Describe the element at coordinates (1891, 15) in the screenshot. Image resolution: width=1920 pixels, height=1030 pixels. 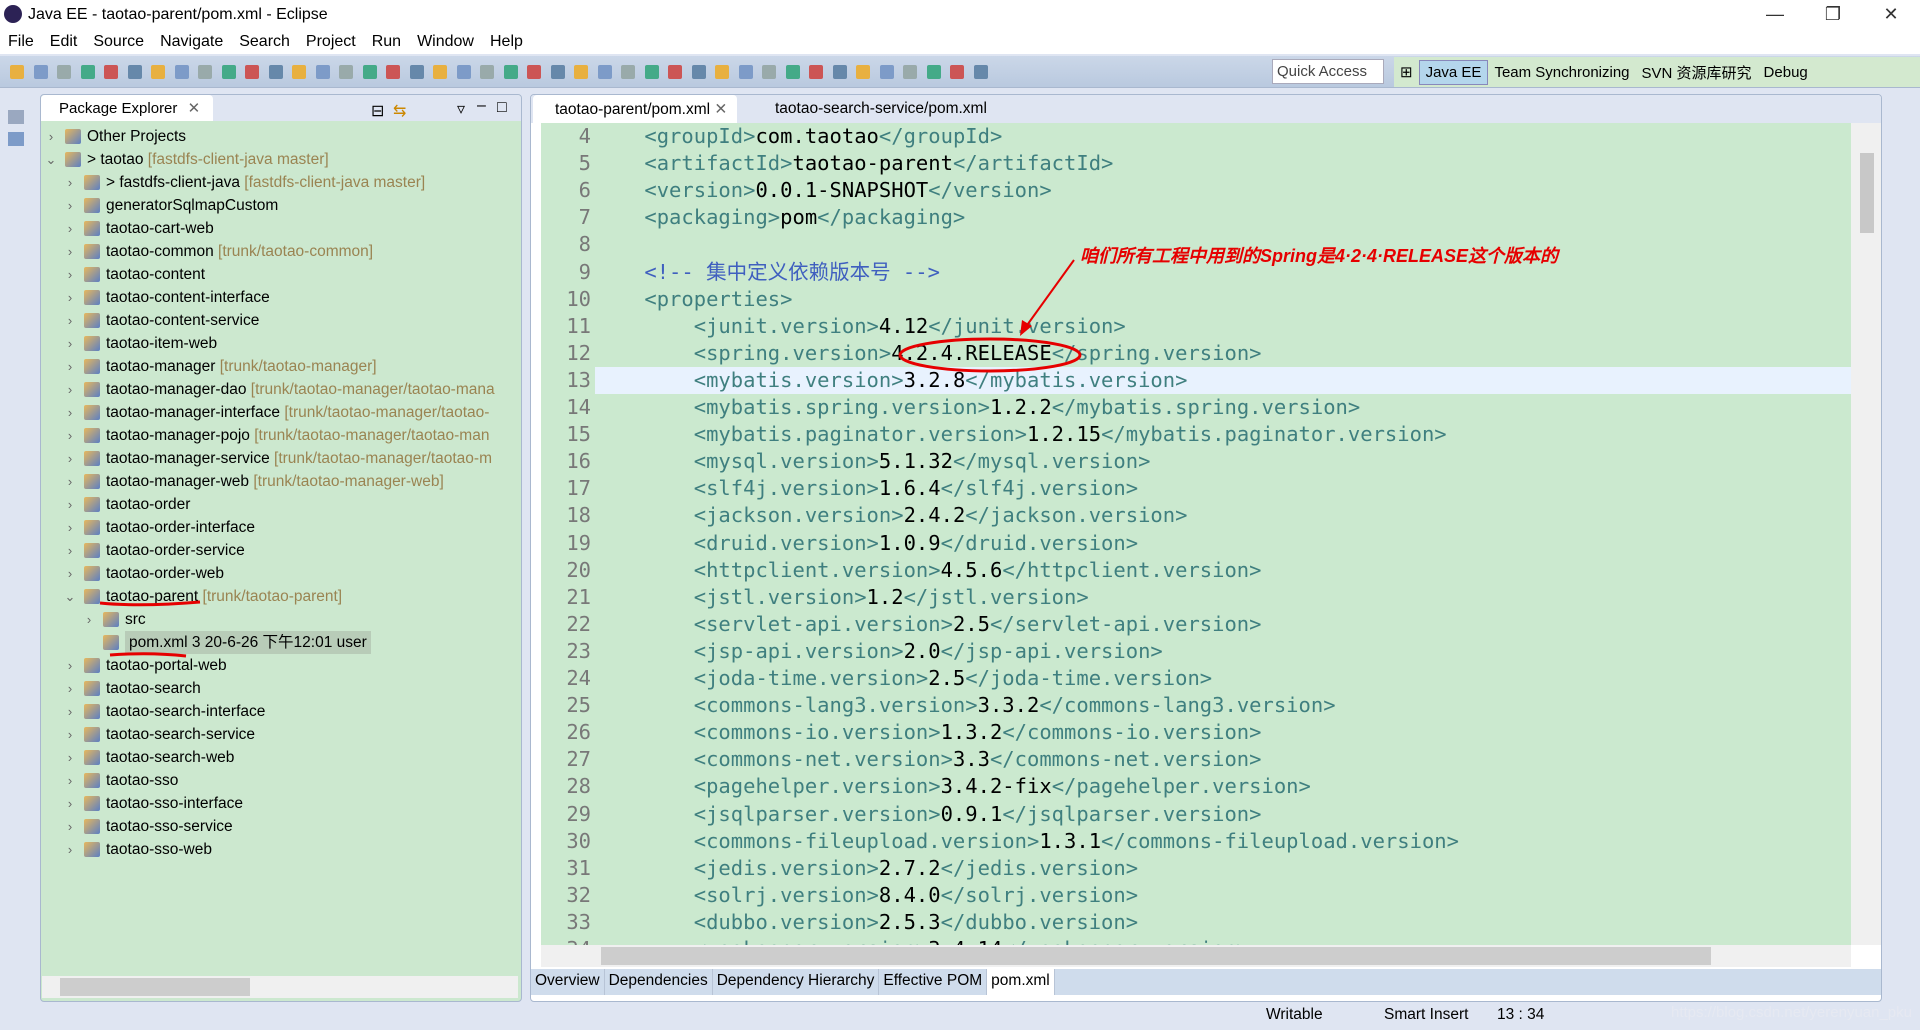
I see `close-button: ✕` at that location.